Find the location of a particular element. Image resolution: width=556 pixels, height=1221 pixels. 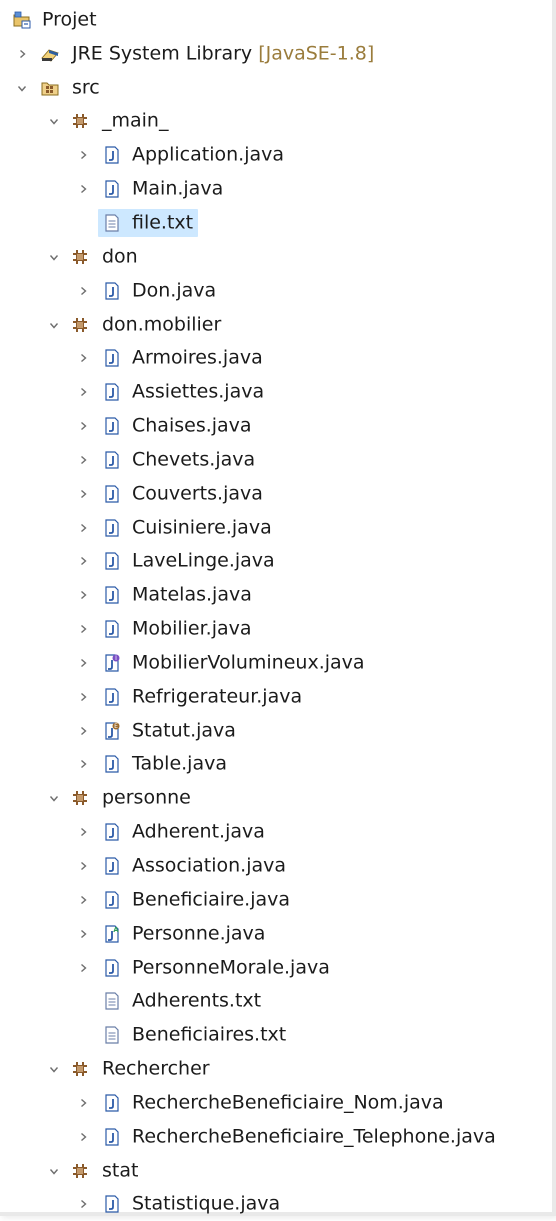

tree-row-recherchebeneficiaire-telephone-java: RechercheBeneficiaire_Telephone.java is located at coordinates (276, 1137).